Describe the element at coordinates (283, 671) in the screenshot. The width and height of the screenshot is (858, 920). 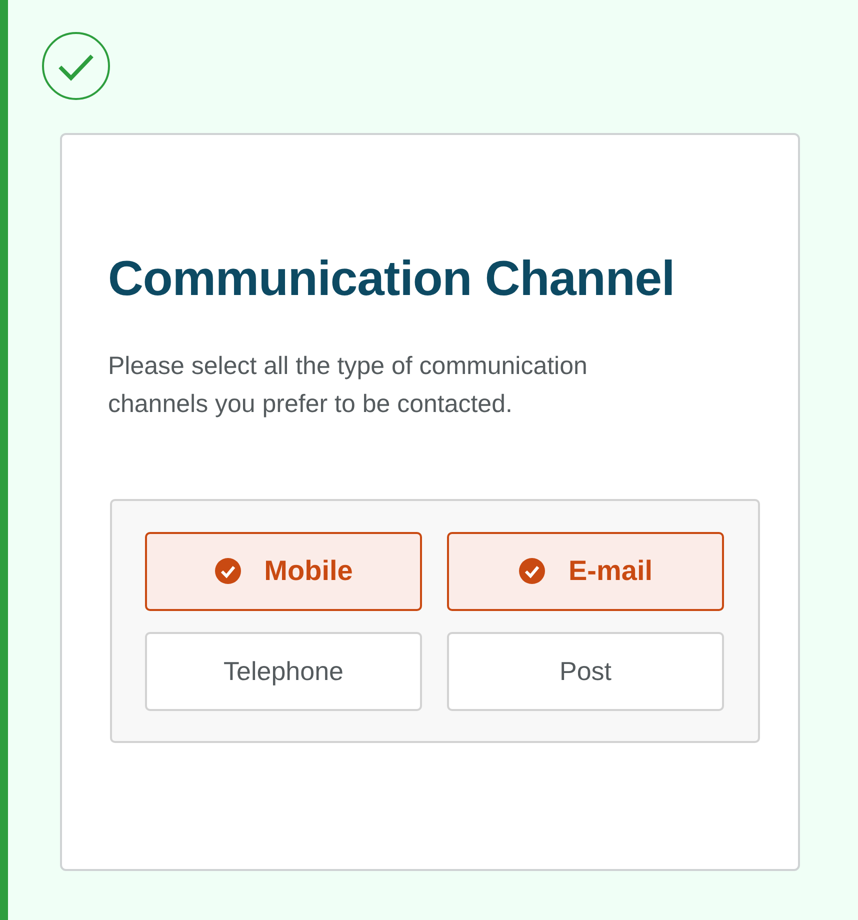
I see `option-button: Telephone` at that location.